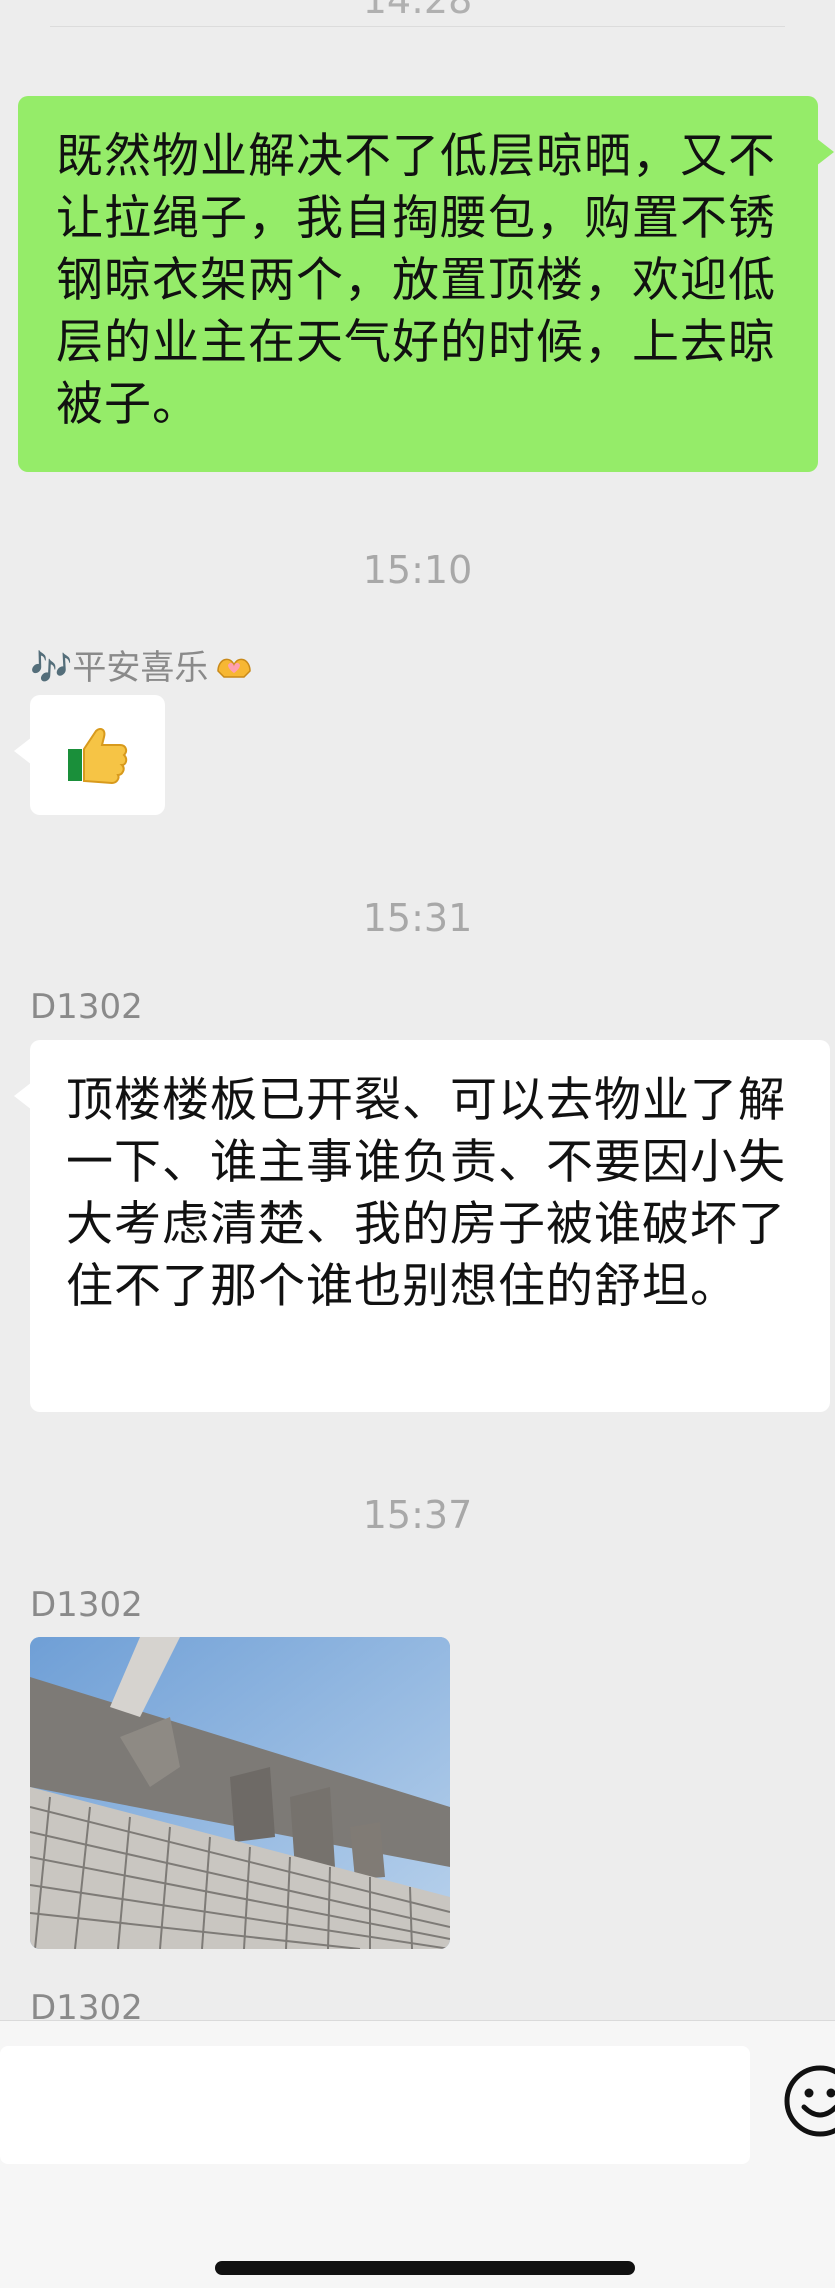 The height and width of the screenshot is (2288, 835). What do you see at coordinates (425, 2268) in the screenshot?
I see `home-indicator` at bounding box center [425, 2268].